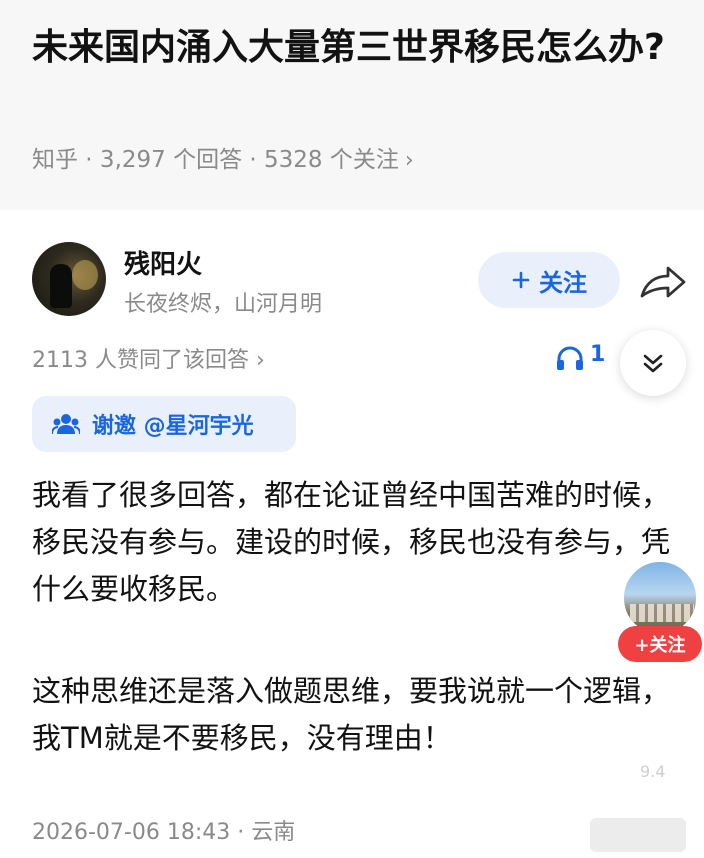  I want to click on floating-follow-button: +关注, so click(660, 644).